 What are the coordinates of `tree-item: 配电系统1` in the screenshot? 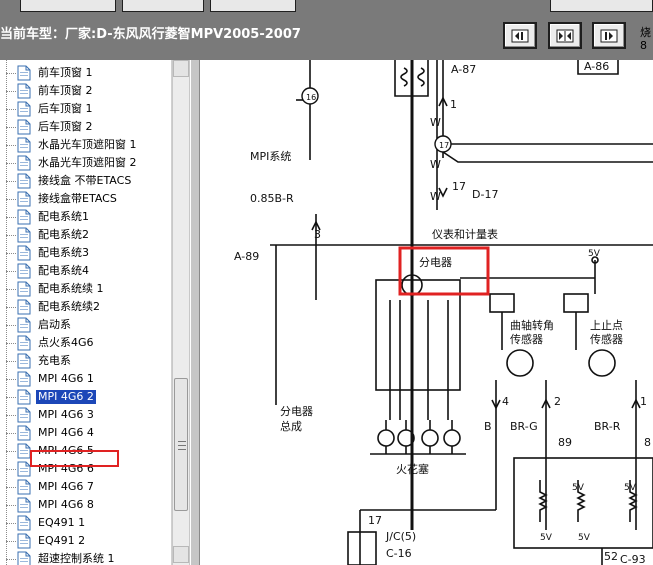 It's located at (88, 217).